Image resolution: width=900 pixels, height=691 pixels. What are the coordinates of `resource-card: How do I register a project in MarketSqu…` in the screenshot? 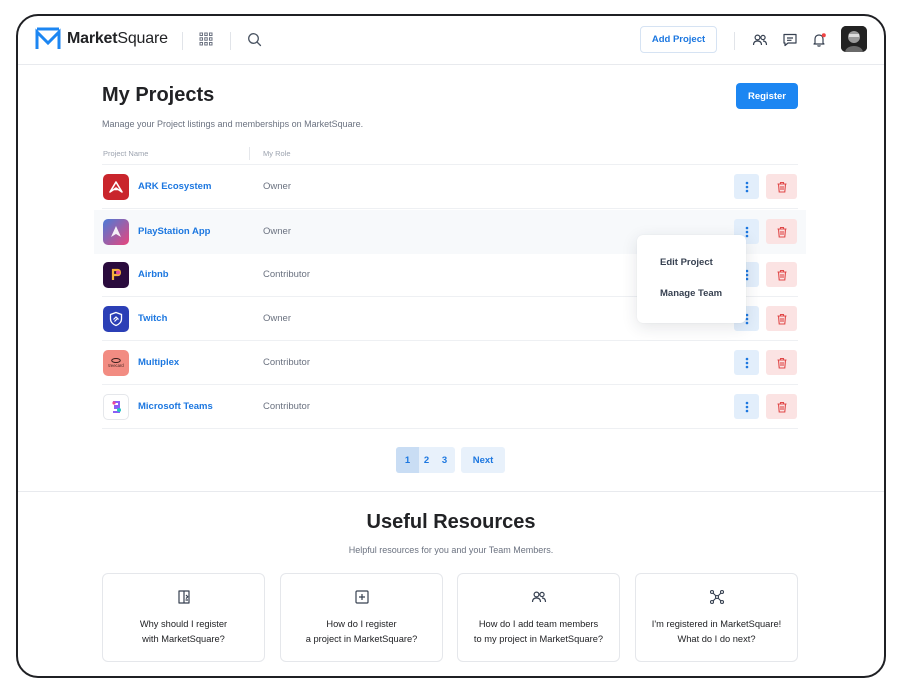 It's located at (361, 617).